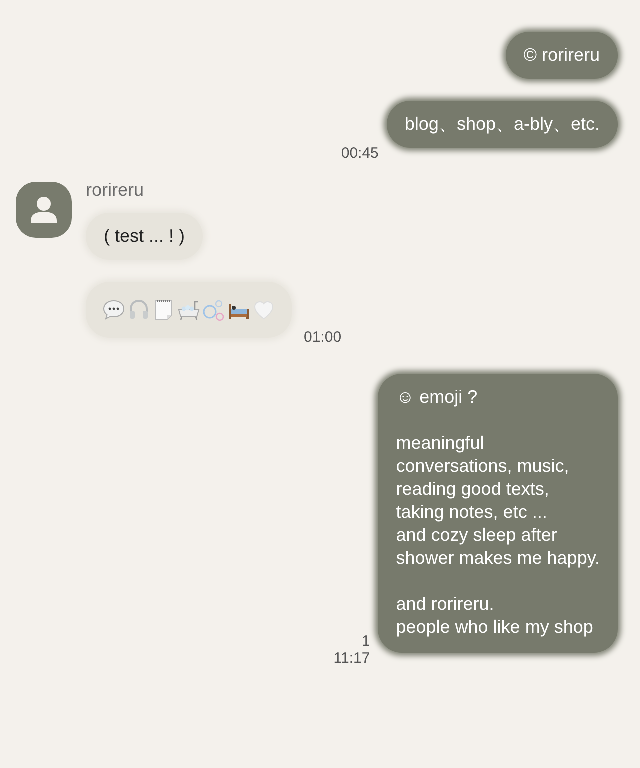  What do you see at coordinates (44, 210) in the screenshot?
I see `avatar-icon` at bounding box center [44, 210].